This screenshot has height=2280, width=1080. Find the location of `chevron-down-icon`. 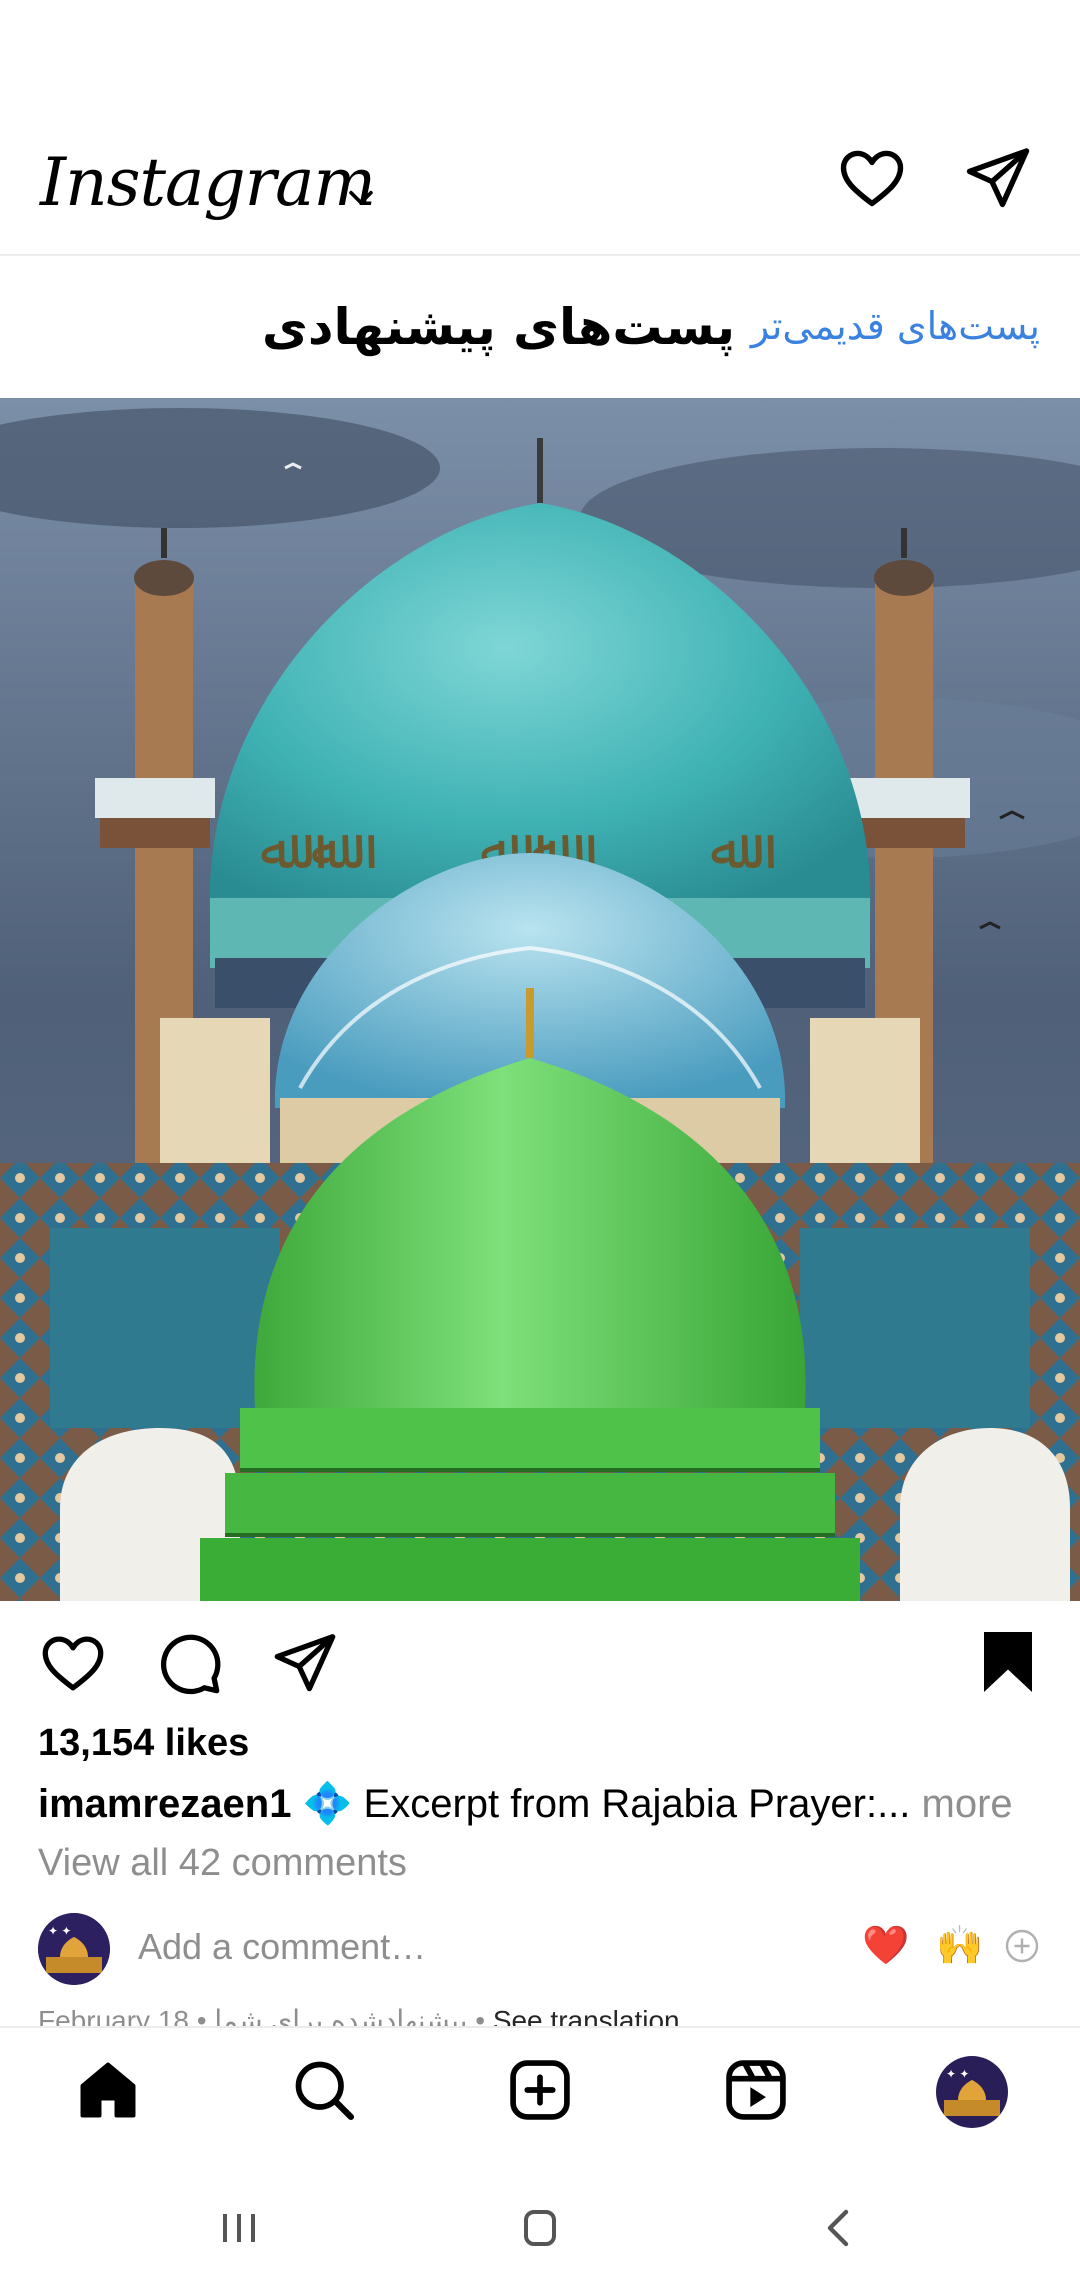

chevron-down-icon is located at coordinates (361, 197).